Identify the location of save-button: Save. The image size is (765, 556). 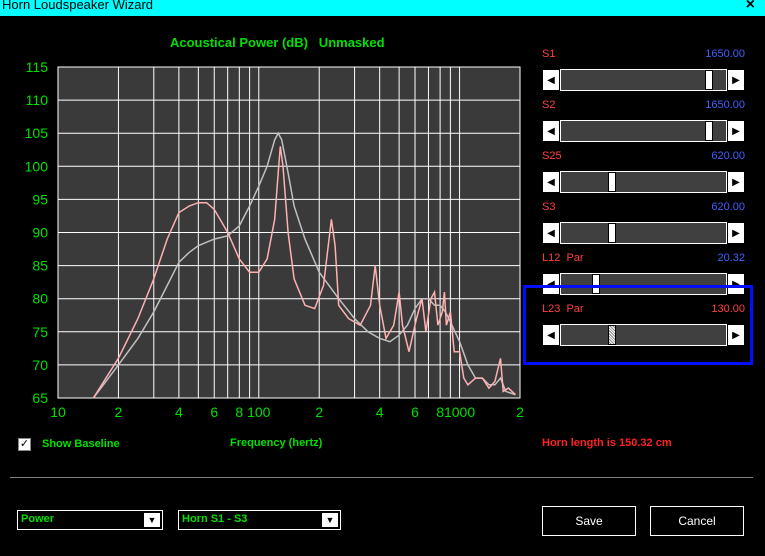
(589, 521).